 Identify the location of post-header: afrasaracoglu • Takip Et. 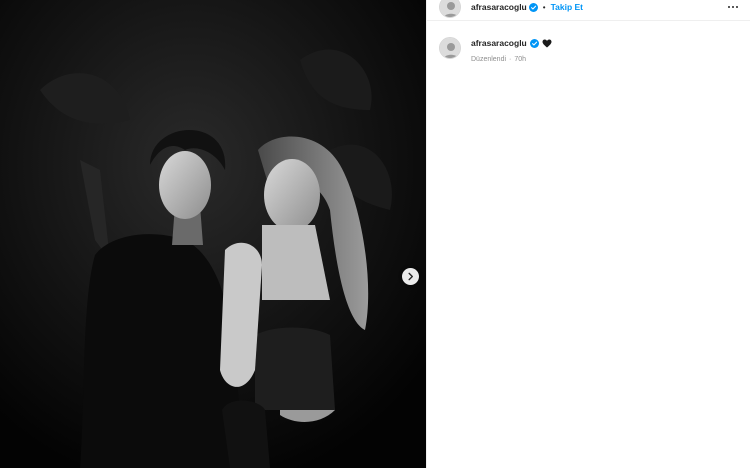
(588, 10).